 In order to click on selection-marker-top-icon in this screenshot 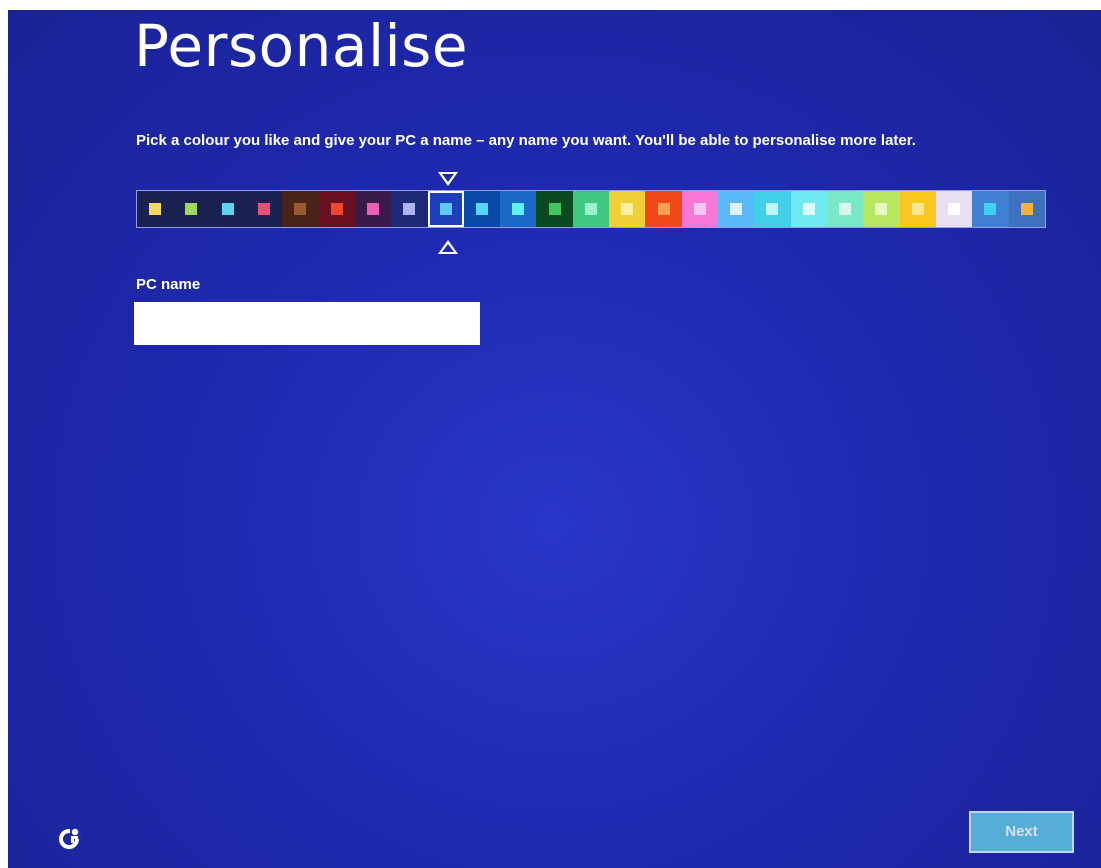, I will do `click(448, 179)`.